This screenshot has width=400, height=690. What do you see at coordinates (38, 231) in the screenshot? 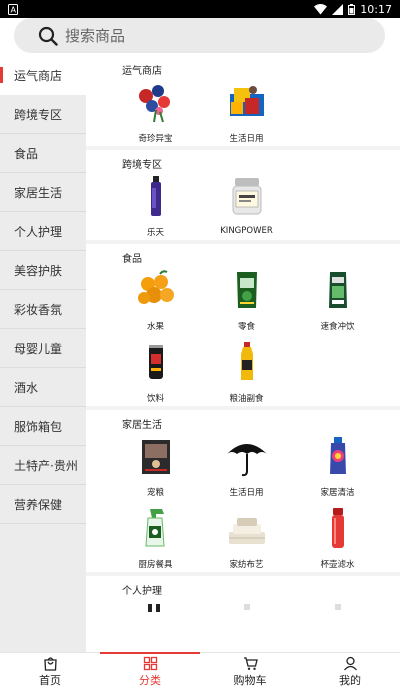
I see `sidebar-item-label: 个人护理` at bounding box center [38, 231].